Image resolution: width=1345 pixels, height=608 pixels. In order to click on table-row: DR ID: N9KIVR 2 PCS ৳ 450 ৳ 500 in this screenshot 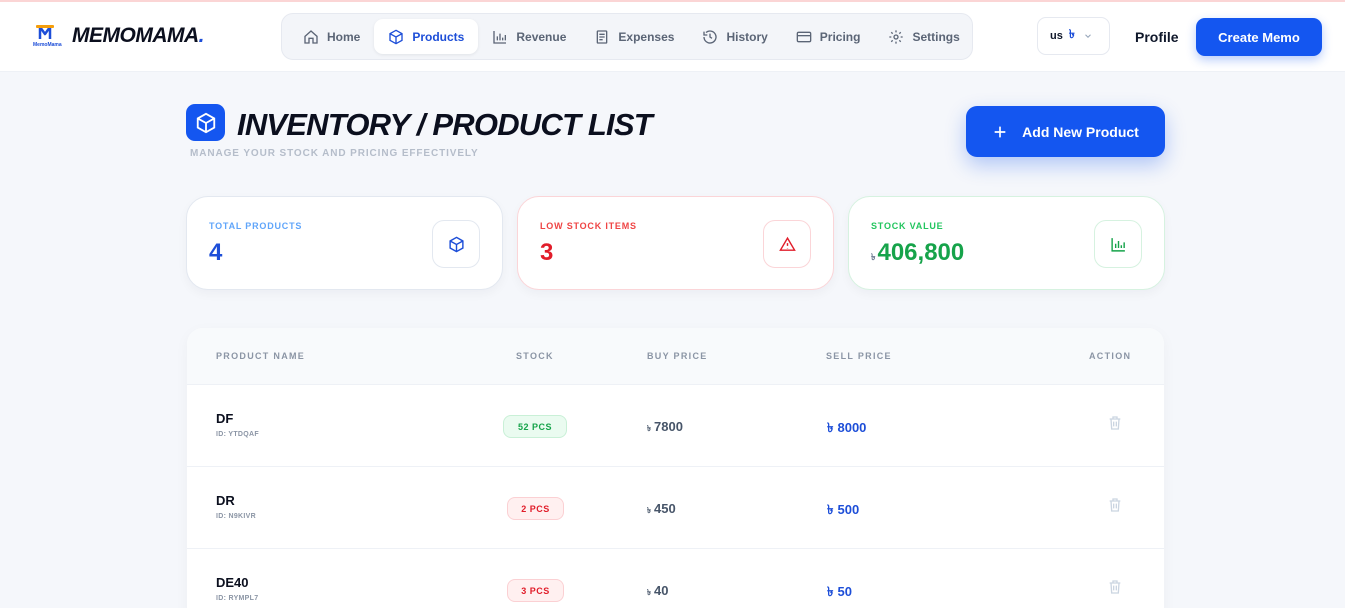, I will do `click(675, 508)`.